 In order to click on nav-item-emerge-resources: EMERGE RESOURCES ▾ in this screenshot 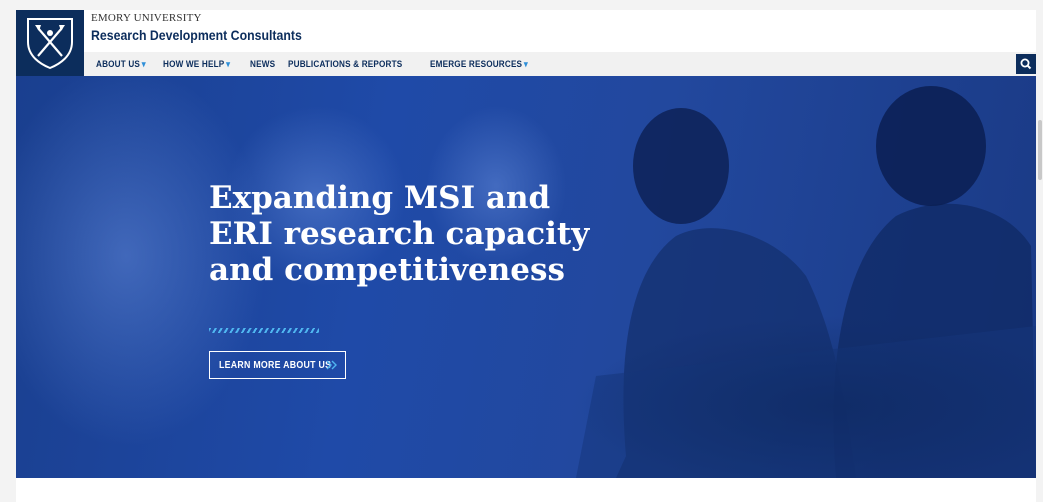, I will do `click(479, 64)`.